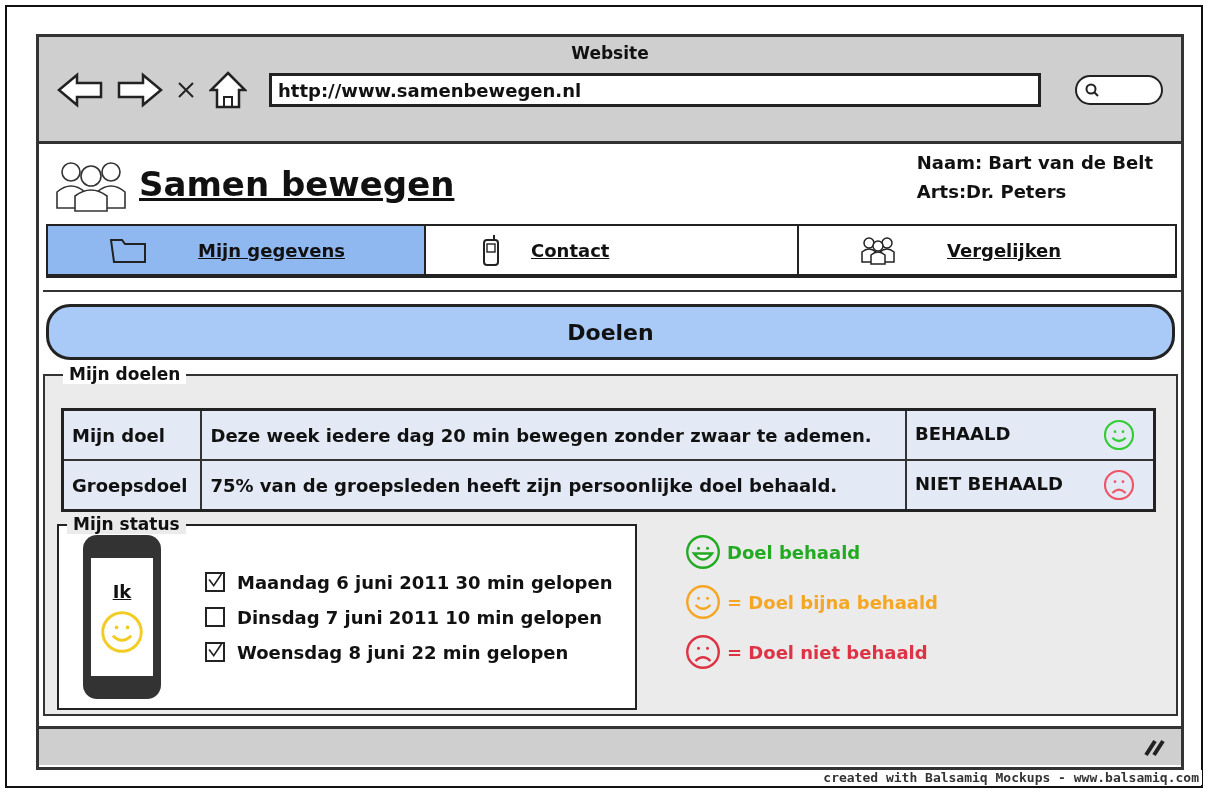 This screenshot has height=794, width=1210. What do you see at coordinates (420, 617) in the screenshot?
I see `checkbox-label: Dinsdag 7 juni 2011 10 min gelopen` at bounding box center [420, 617].